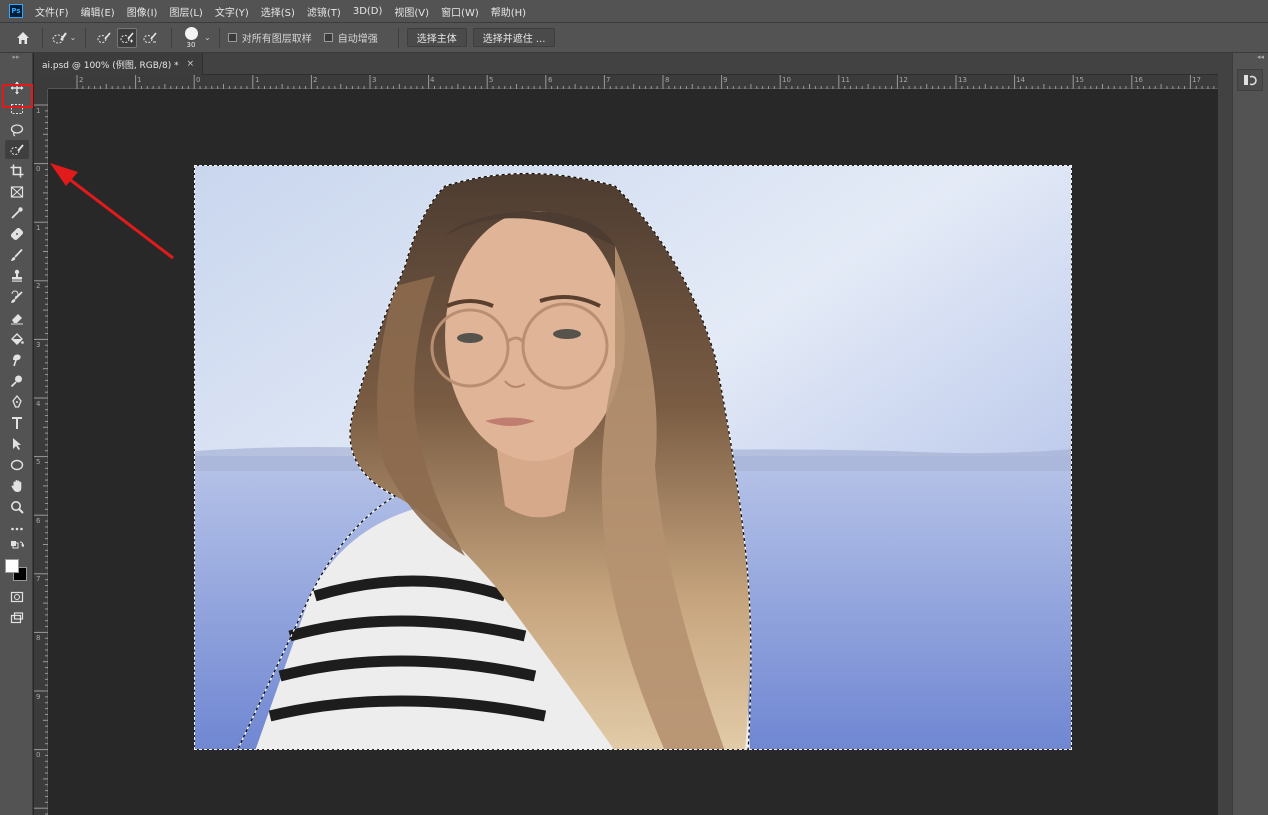 The image size is (1268, 815). What do you see at coordinates (185, 11) in the screenshot?
I see `menu-layer: 图层(L)` at bounding box center [185, 11].